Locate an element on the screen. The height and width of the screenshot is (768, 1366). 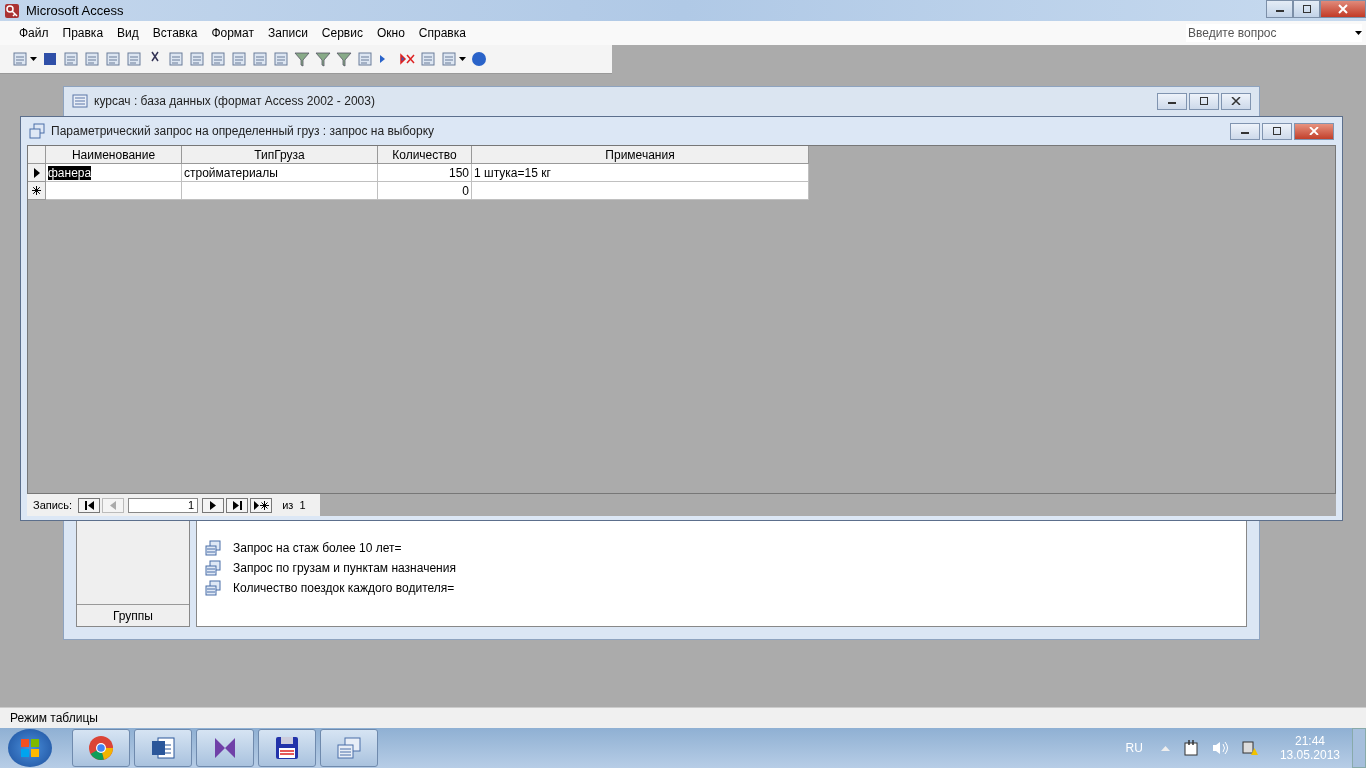
first-record-icon is located at coordinates (89, 505).